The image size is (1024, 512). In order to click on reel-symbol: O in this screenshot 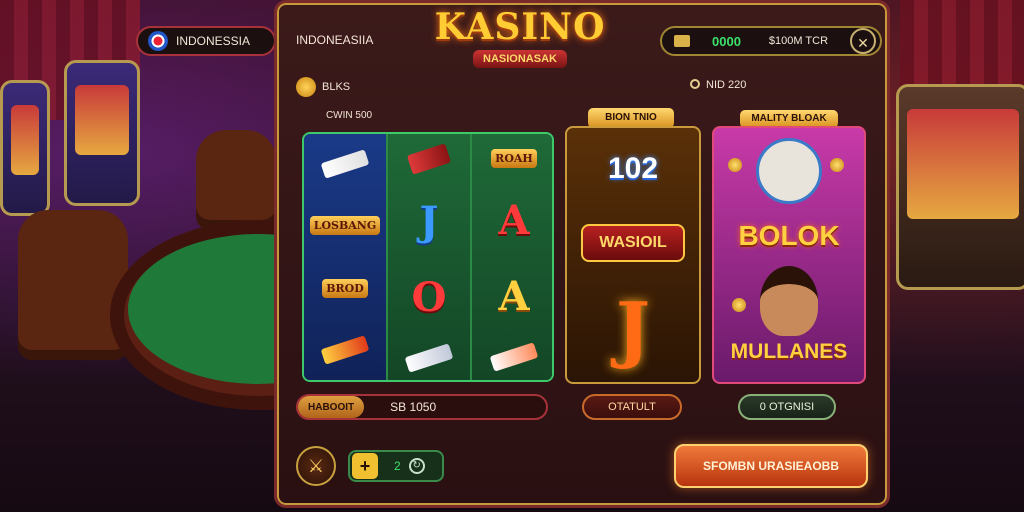, I will do `click(429, 297)`.